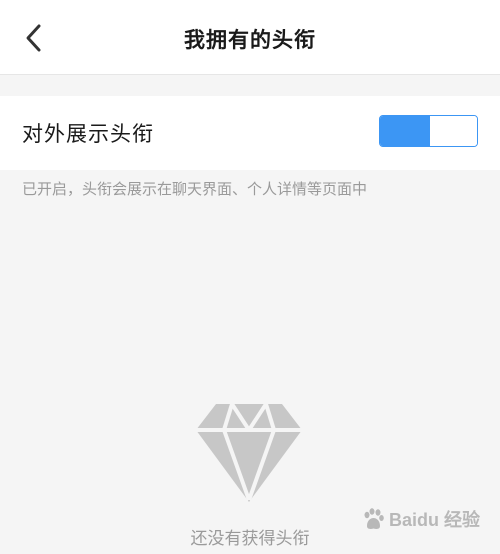 The image size is (500, 554). I want to click on page-title: 我拥有的头衔, so click(250, 40).